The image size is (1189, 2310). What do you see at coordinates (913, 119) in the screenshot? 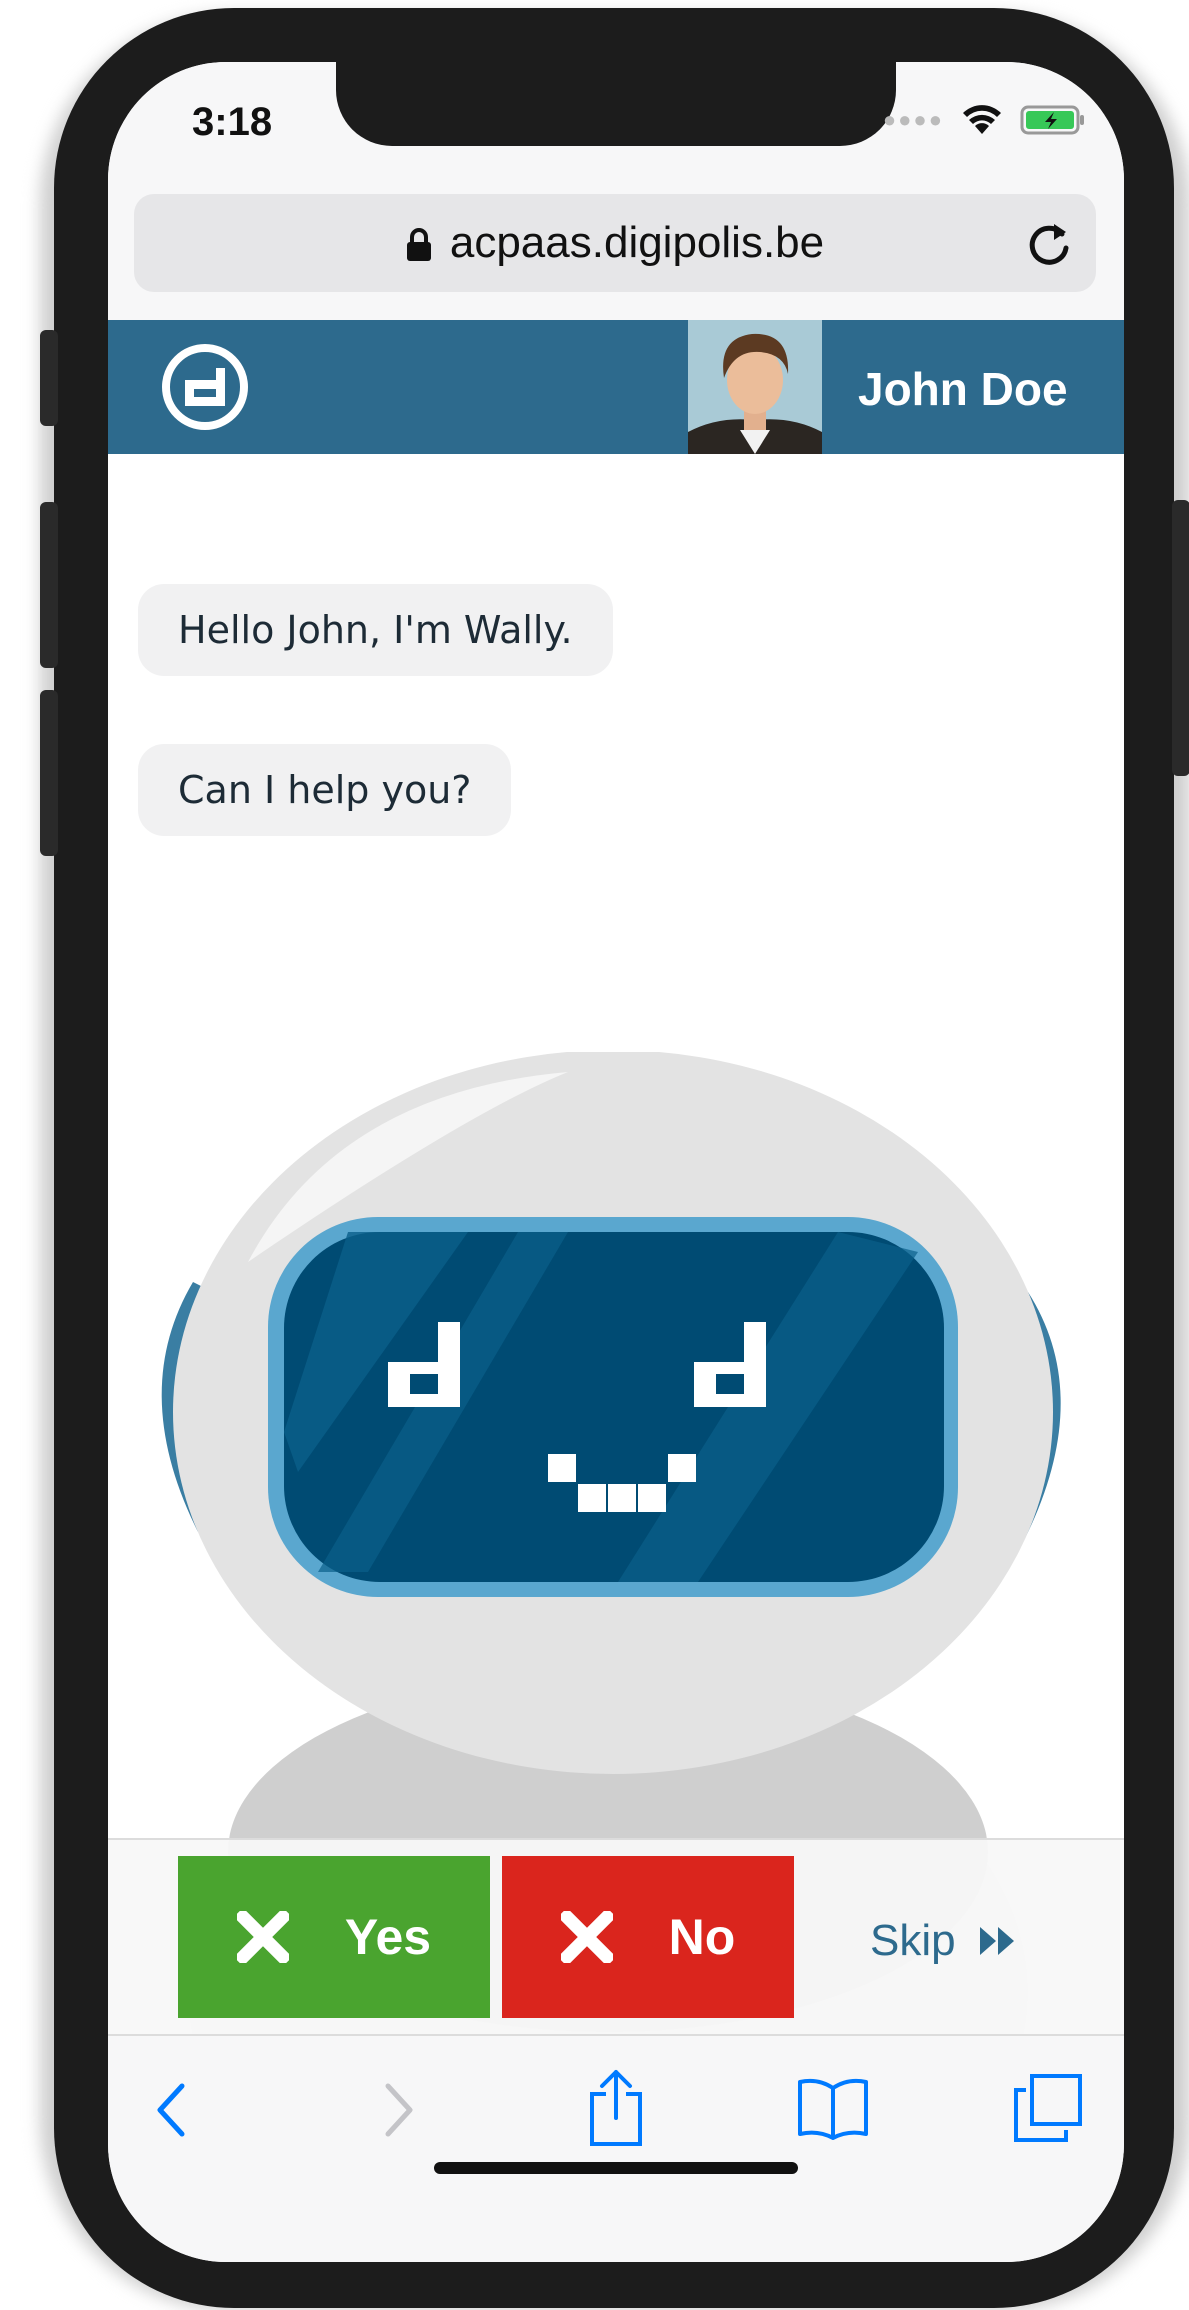
I see `signal-icon: ●●●●` at bounding box center [913, 119].